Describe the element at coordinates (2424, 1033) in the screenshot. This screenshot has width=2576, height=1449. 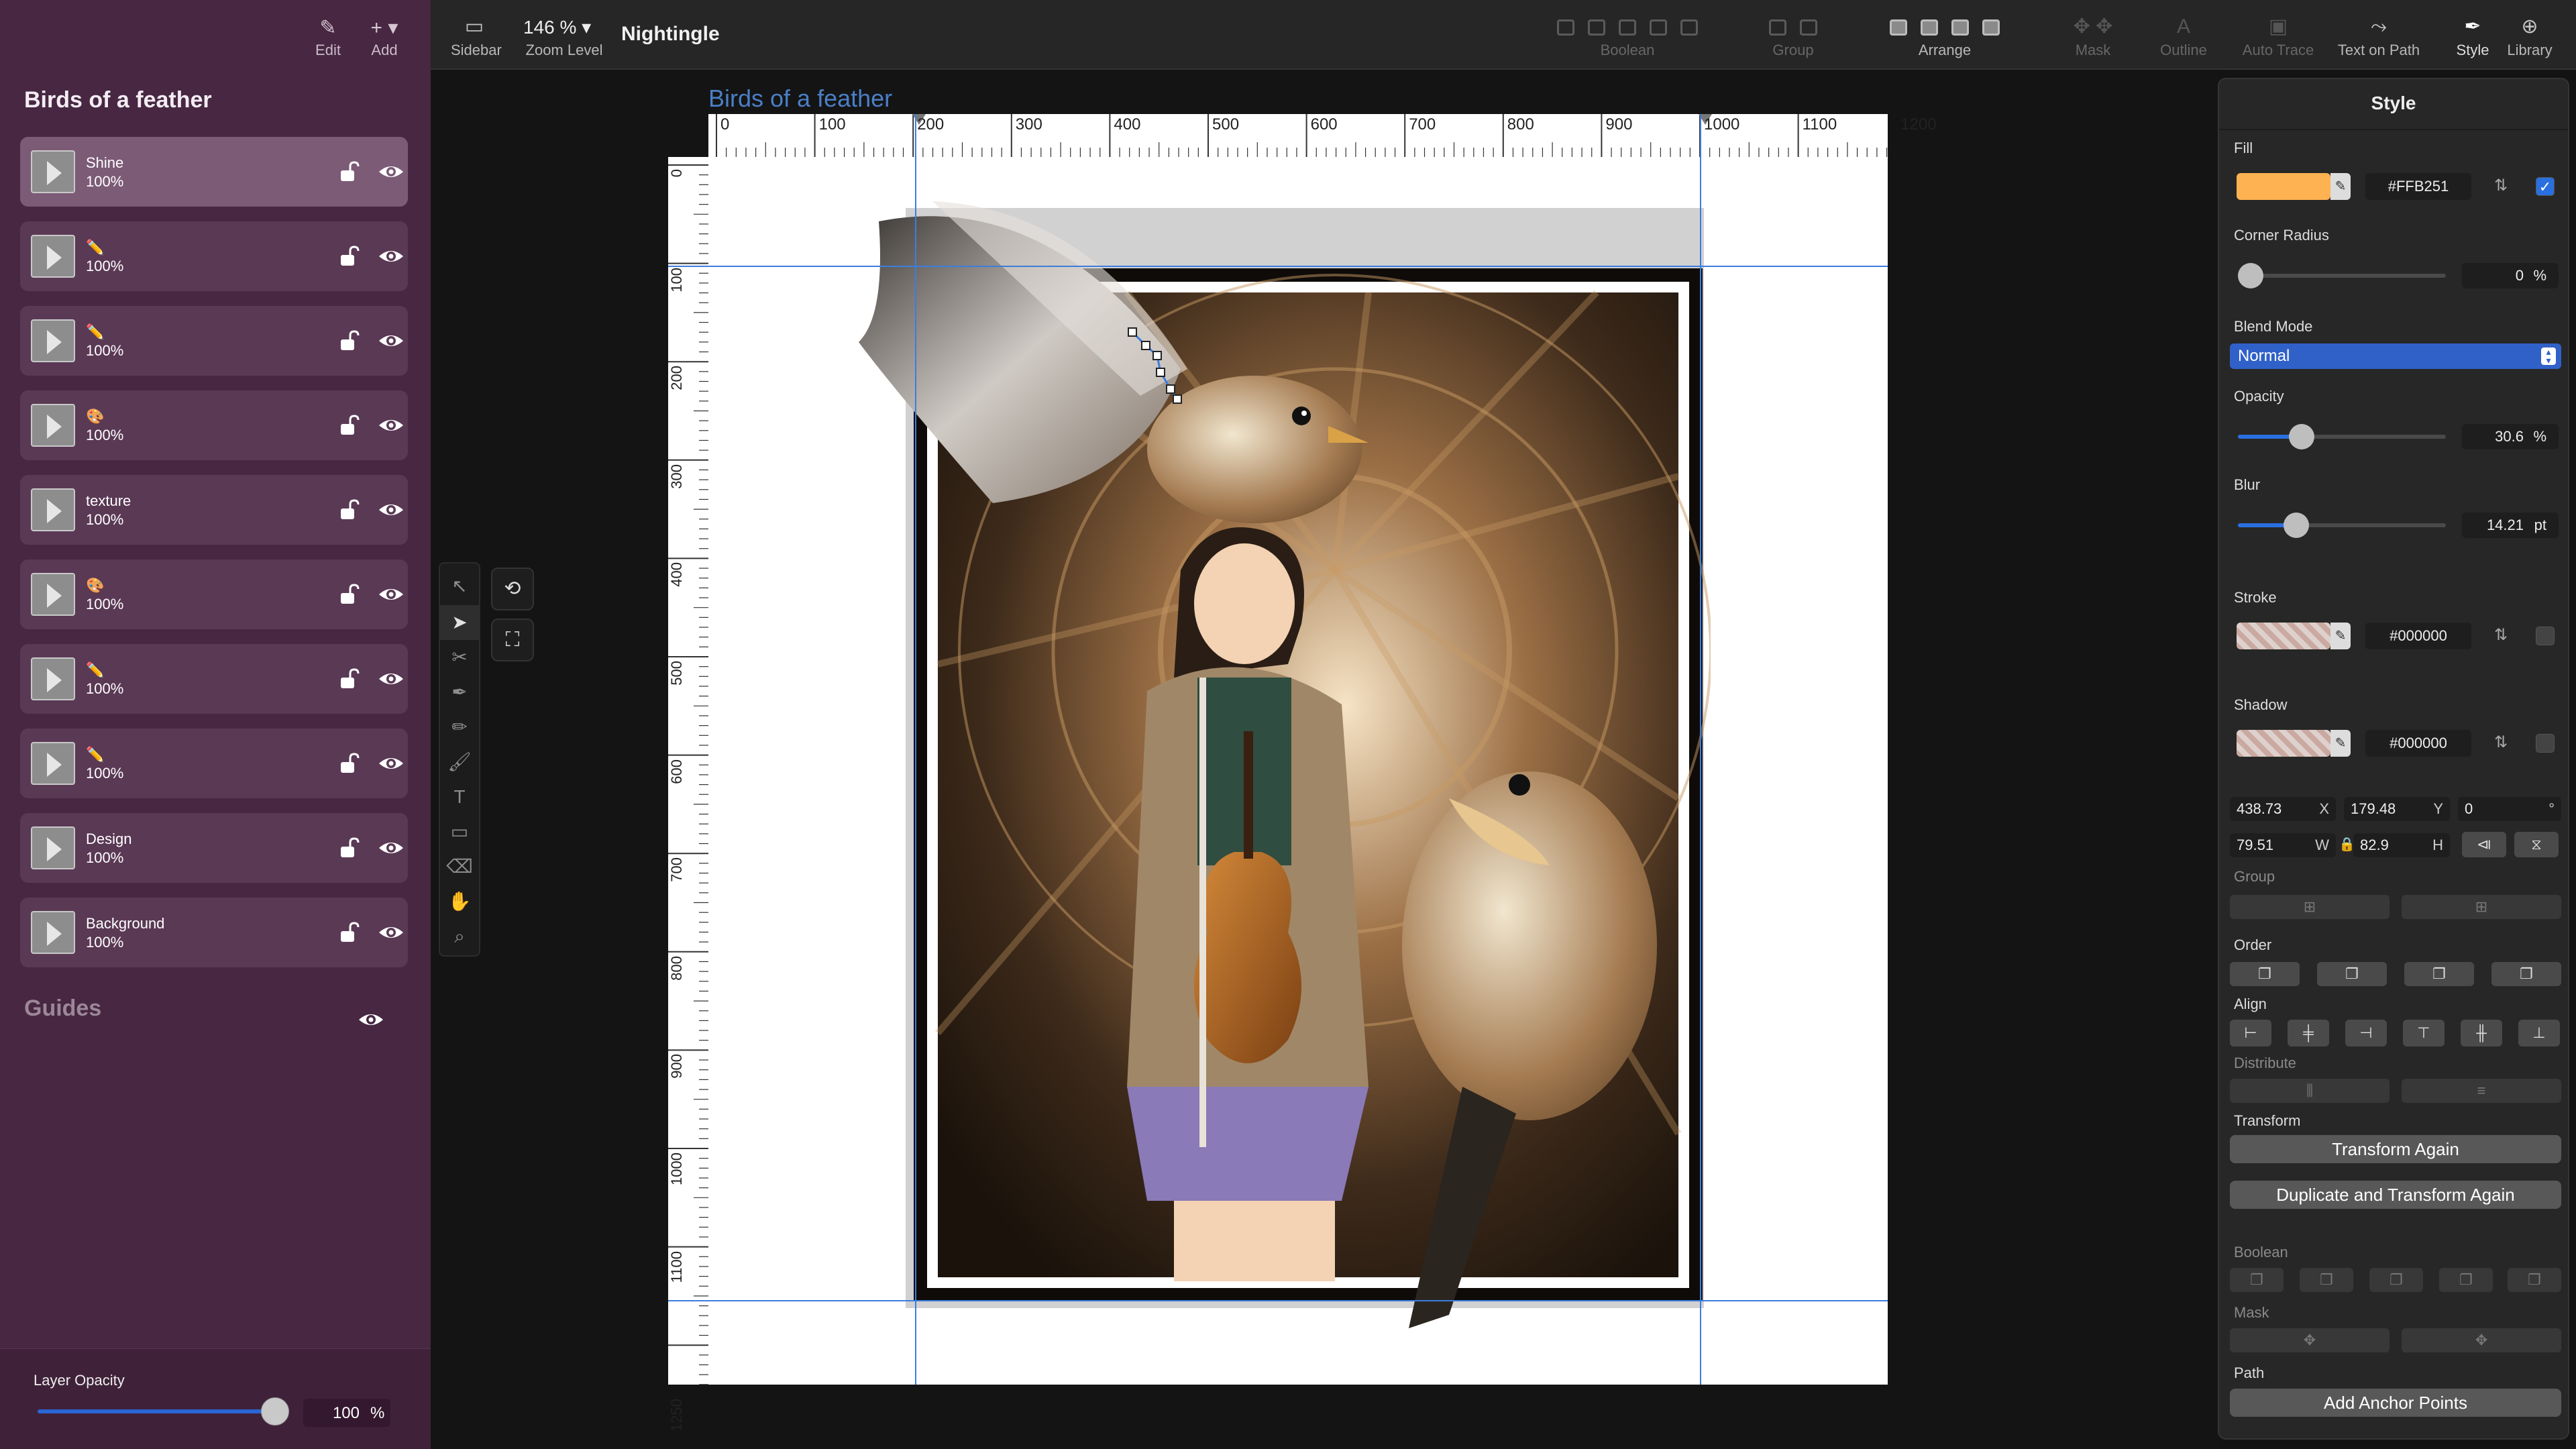
I see `align-top-icon: ⊤` at that location.